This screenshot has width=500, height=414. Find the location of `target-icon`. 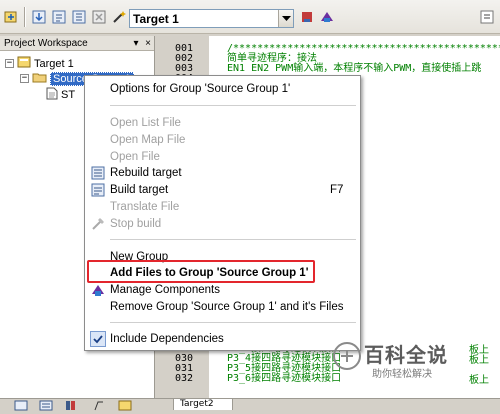

target-icon is located at coordinates (24, 63).